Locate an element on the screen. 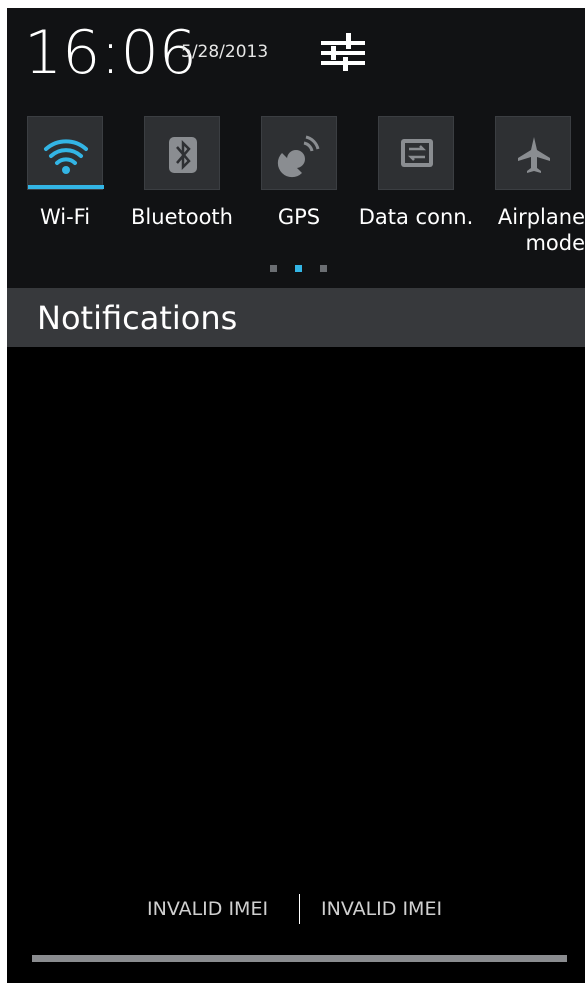  data-connection-icon is located at coordinates (417, 153).